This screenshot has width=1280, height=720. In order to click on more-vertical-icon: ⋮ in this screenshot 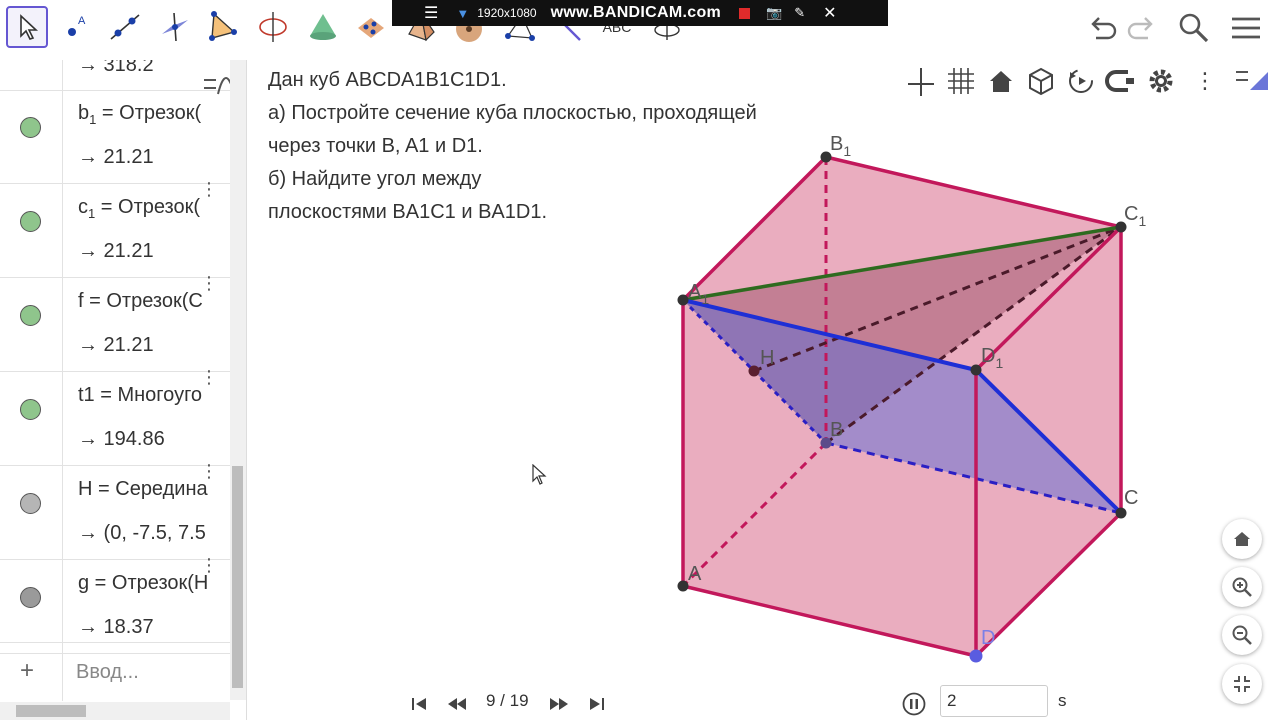, I will do `click(1205, 81)`.